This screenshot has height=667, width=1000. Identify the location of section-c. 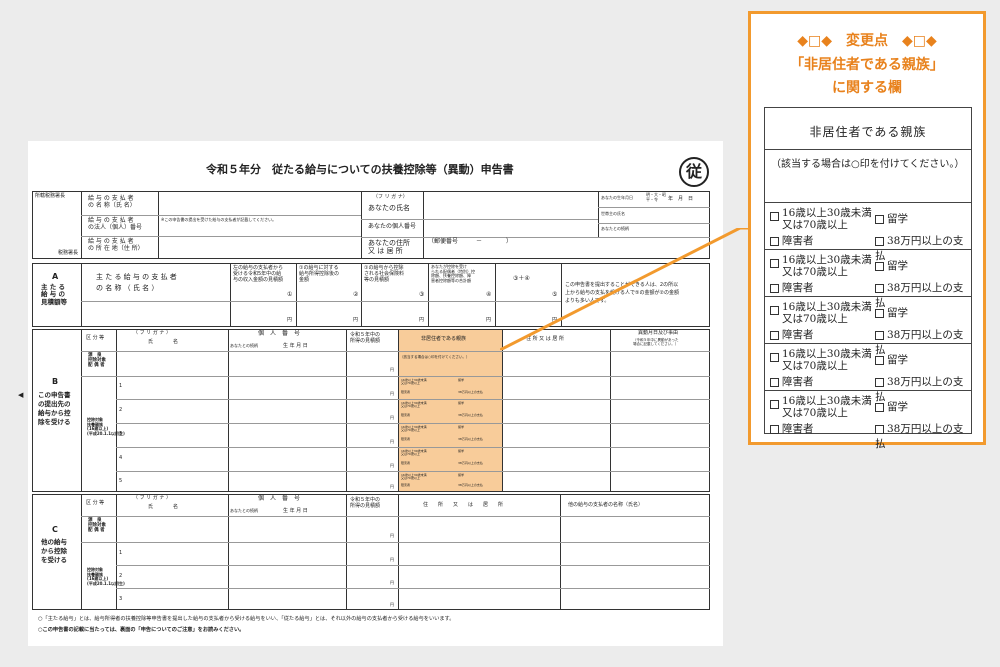
(371, 552).